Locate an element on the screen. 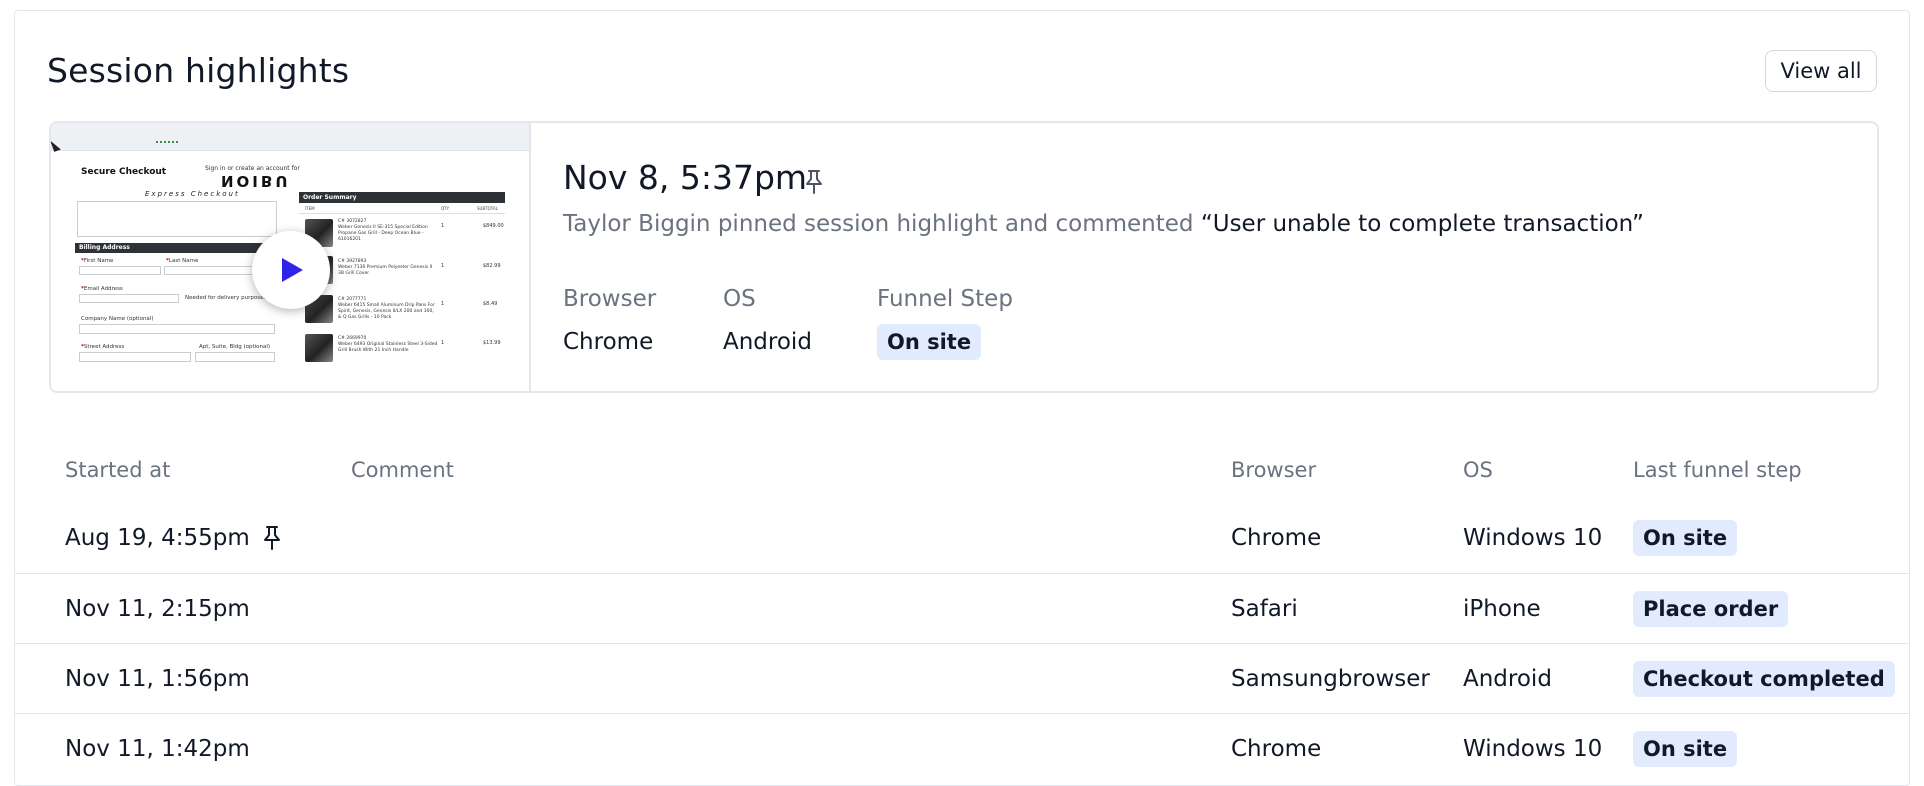 This screenshot has width=1924, height=786. column-header-browser: Browser is located at coordinates (1273, 470).